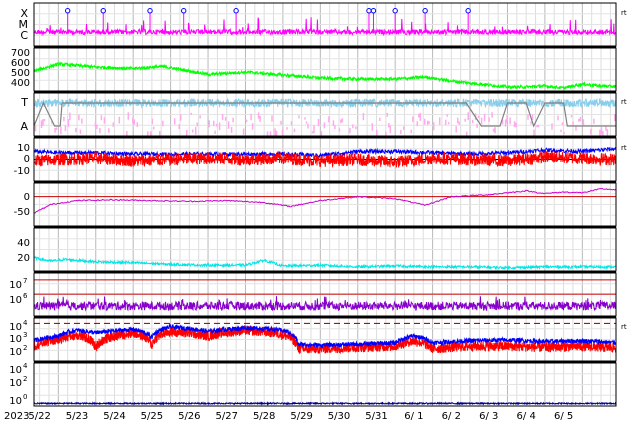 This screenshot has width=634, height=424. Describe the element at coordinates (624, 148) in the screenshot. I see `bfield-rt-tag: rt` at that location.